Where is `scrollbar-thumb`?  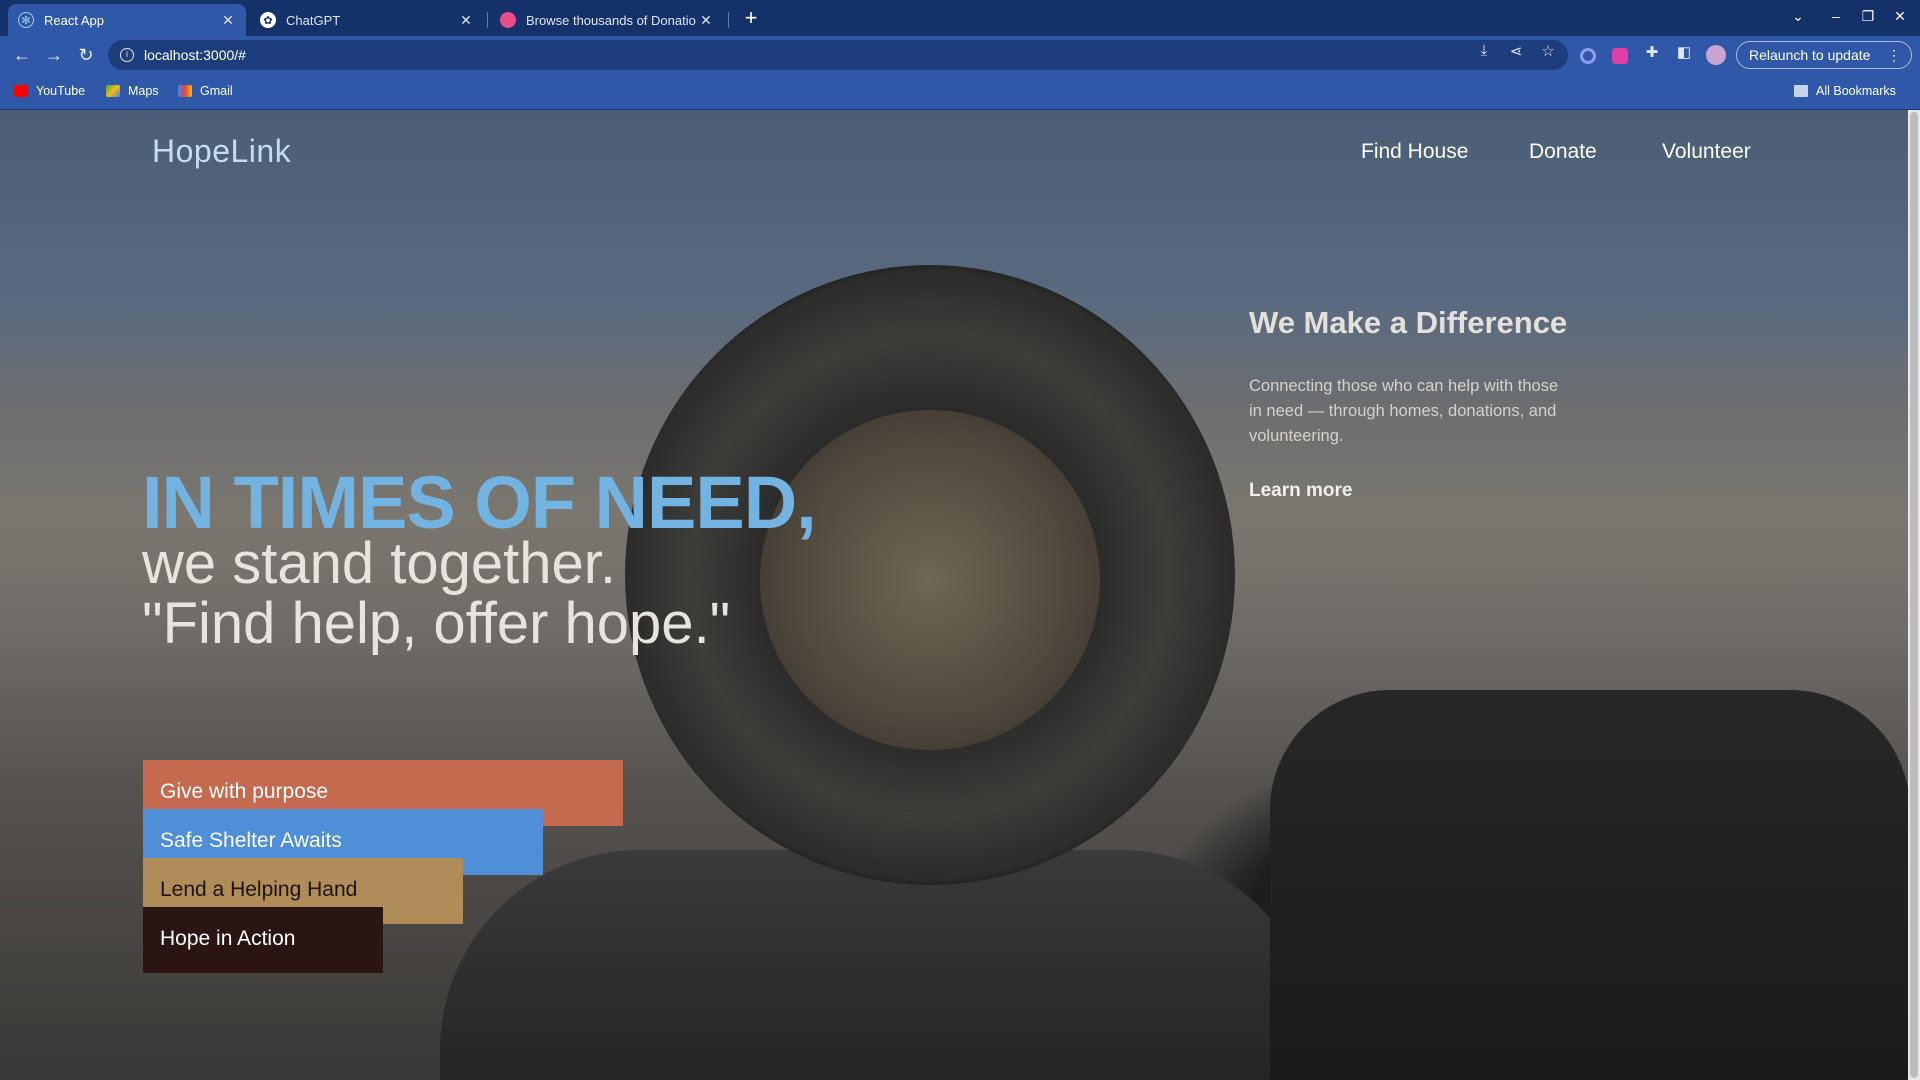 scrollbar-thumb is located at coordinates (1914, 595).